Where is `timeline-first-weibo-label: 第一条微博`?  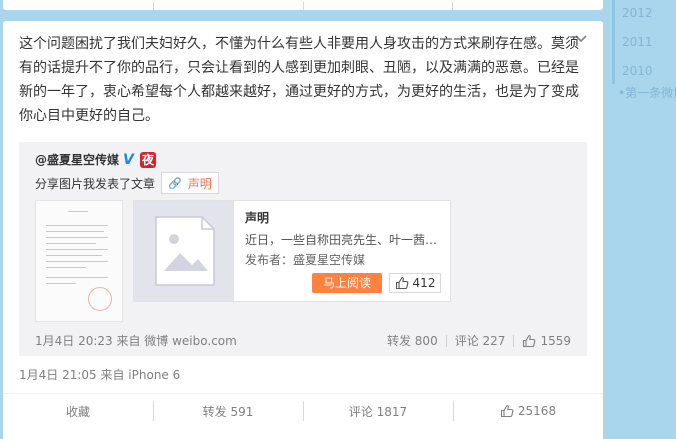 timeline-first-weibo-label: 第一条微博 is located at coordinates (650, 93).